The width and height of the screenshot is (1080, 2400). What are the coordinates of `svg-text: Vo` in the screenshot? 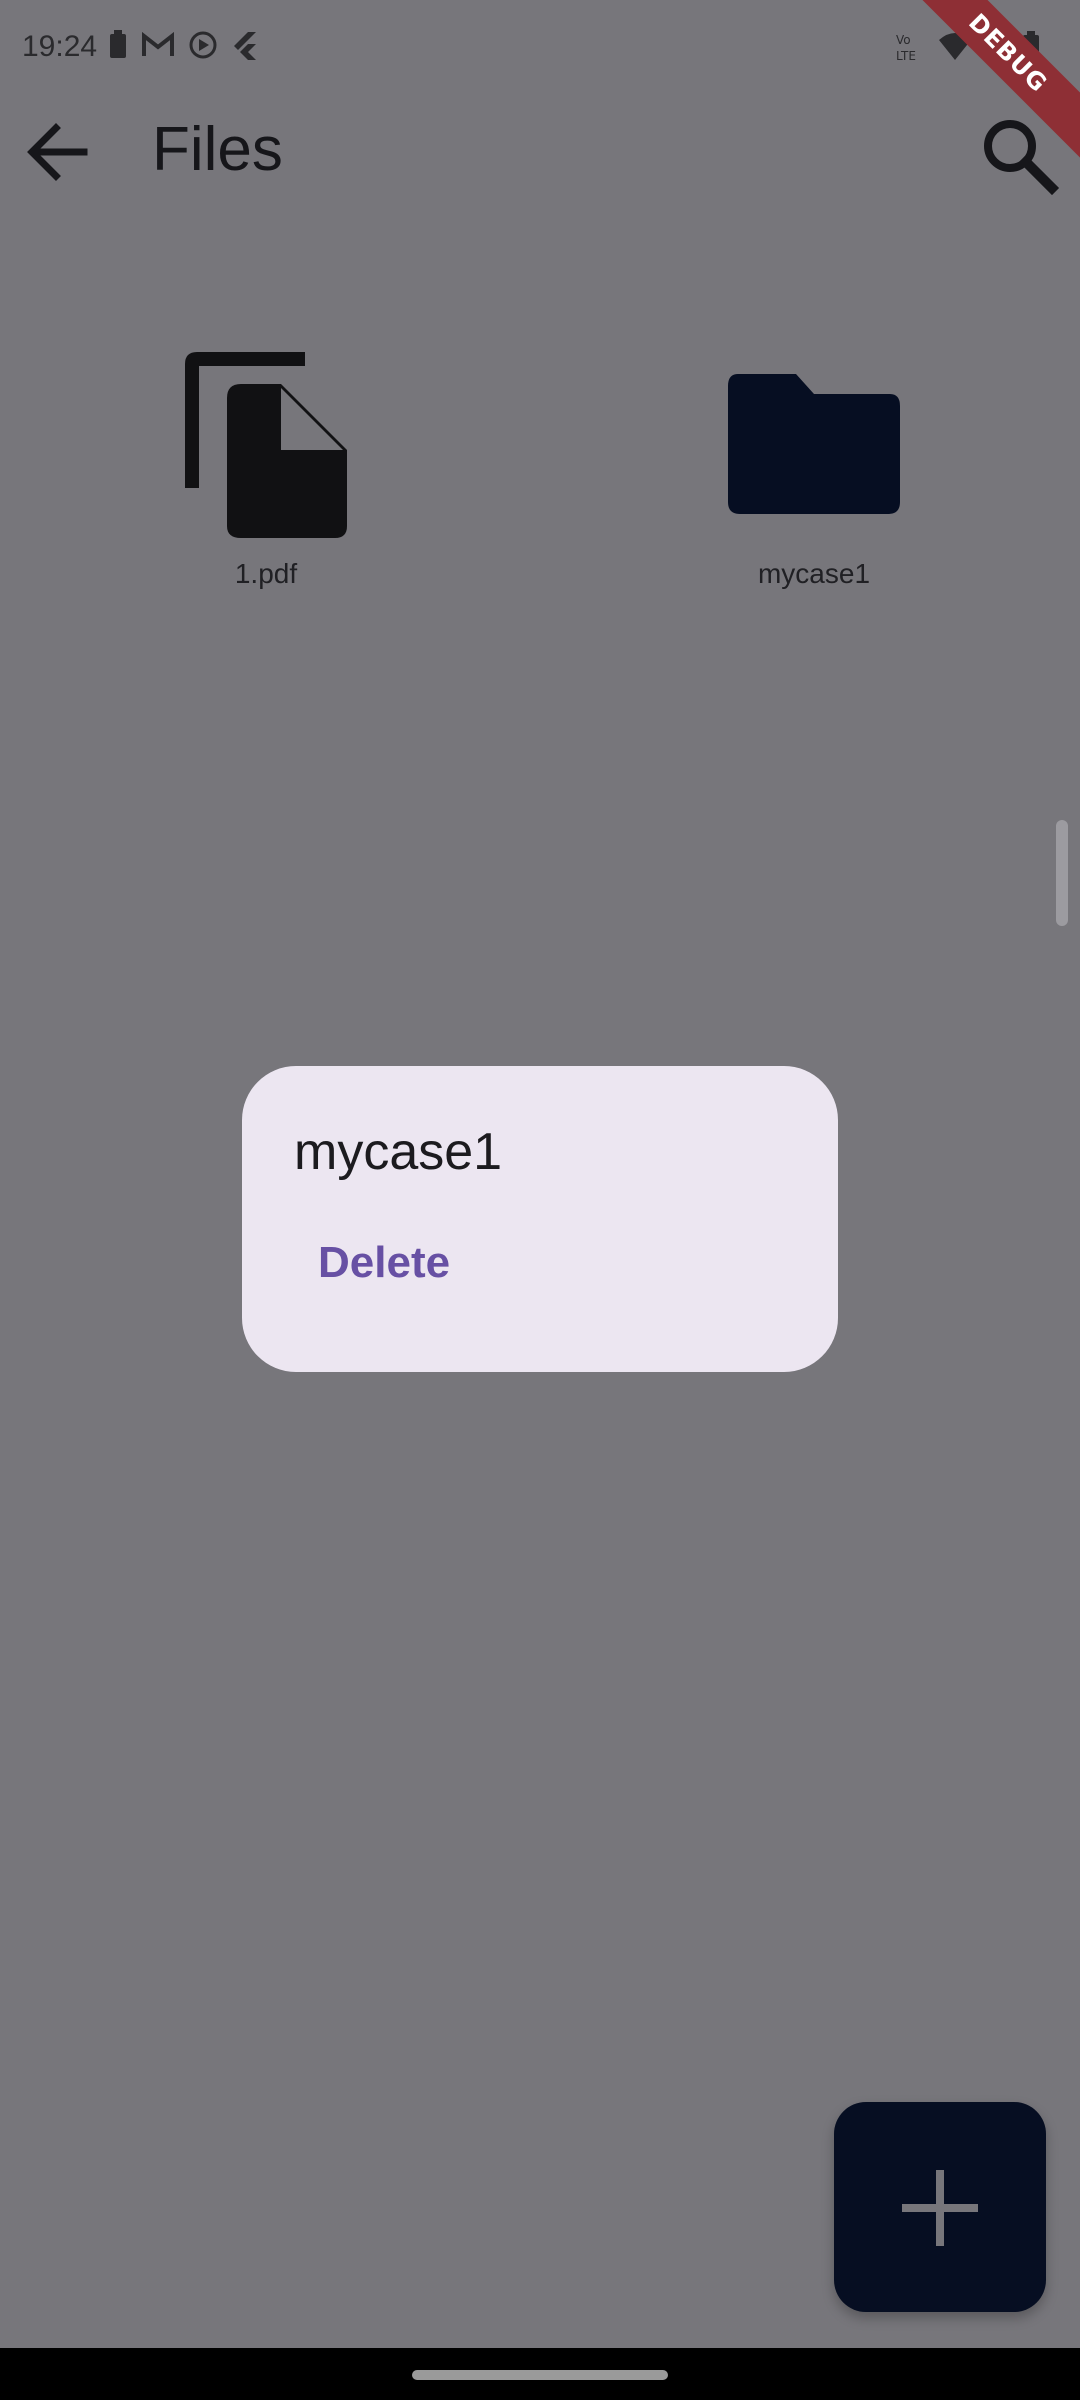 It's located at (903, 40).